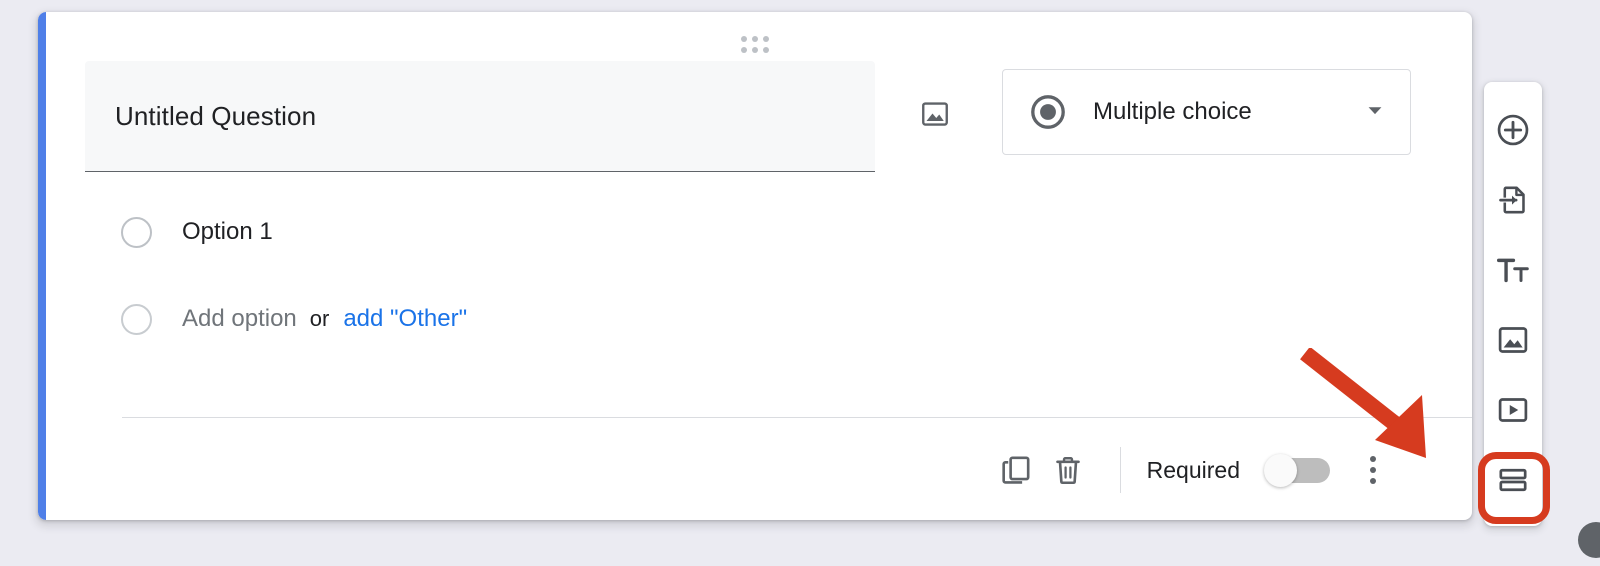  What do you see at coordinates (1016, 470) in the screenshot?
I see `duplicate-icon` at bounding box center [1016, 470].